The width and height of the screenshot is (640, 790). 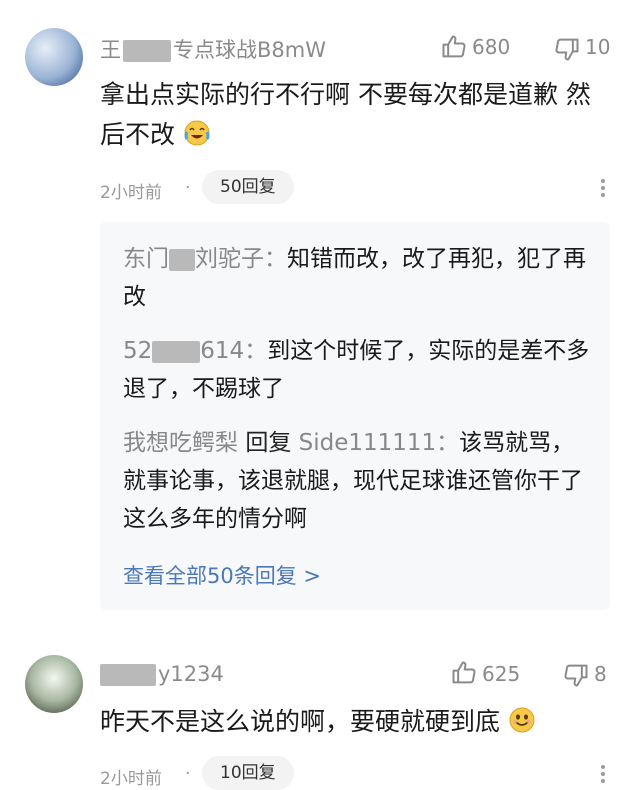 I want to click on reply-count-button: 10回复, so click(x=248, y=773).